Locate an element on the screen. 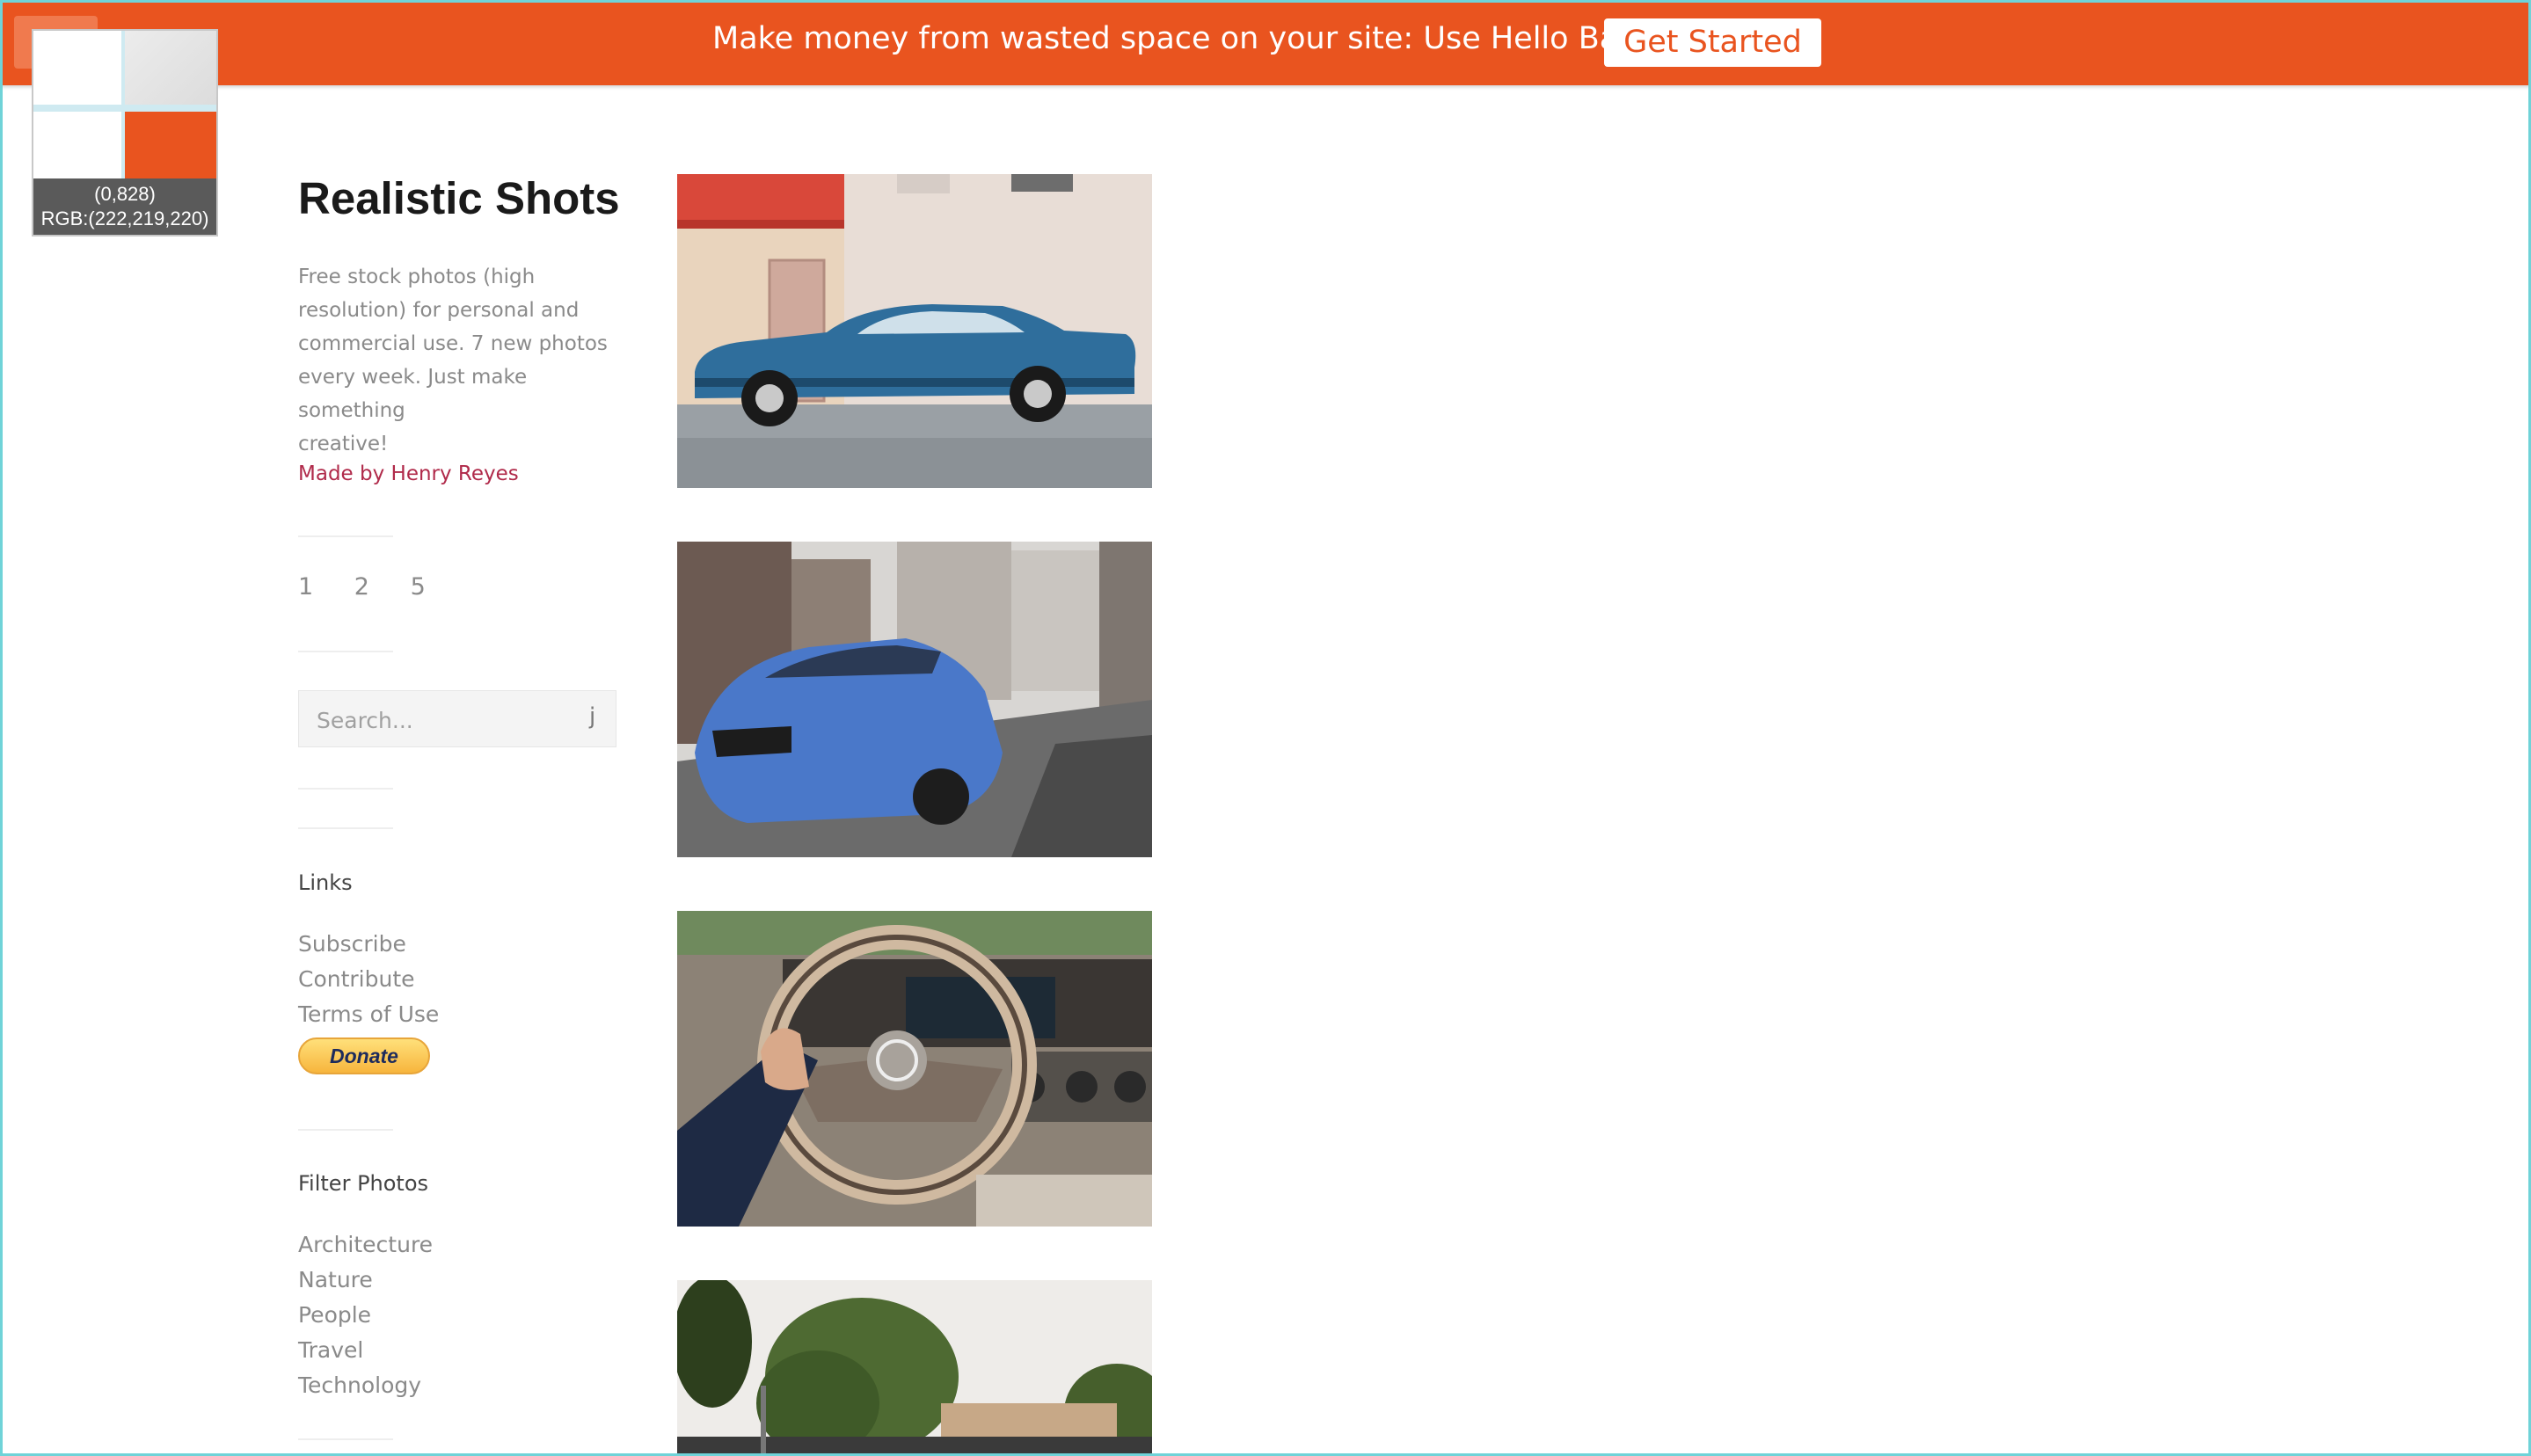 Image resolution: width=2531 pixels, height=1456 pixels. loupe-crosshair-vertical is located at coordinates (123, 104).